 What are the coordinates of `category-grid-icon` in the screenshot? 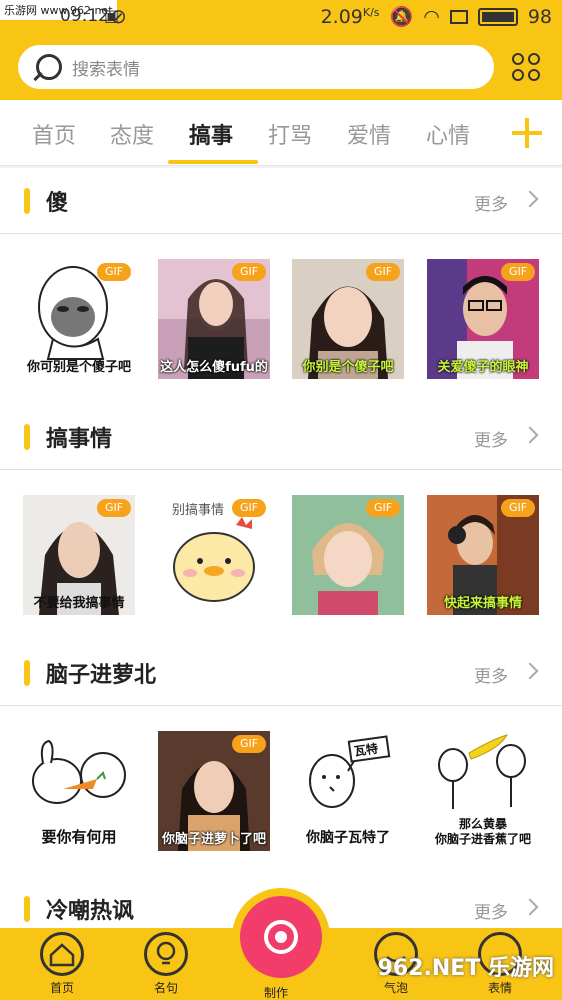 It's located at (527, 68).